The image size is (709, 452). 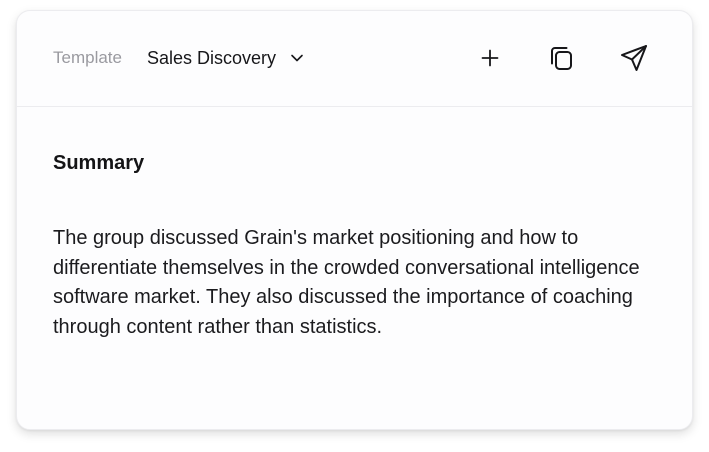 I want to click on template-label: Template, so click(x=87, y=57).